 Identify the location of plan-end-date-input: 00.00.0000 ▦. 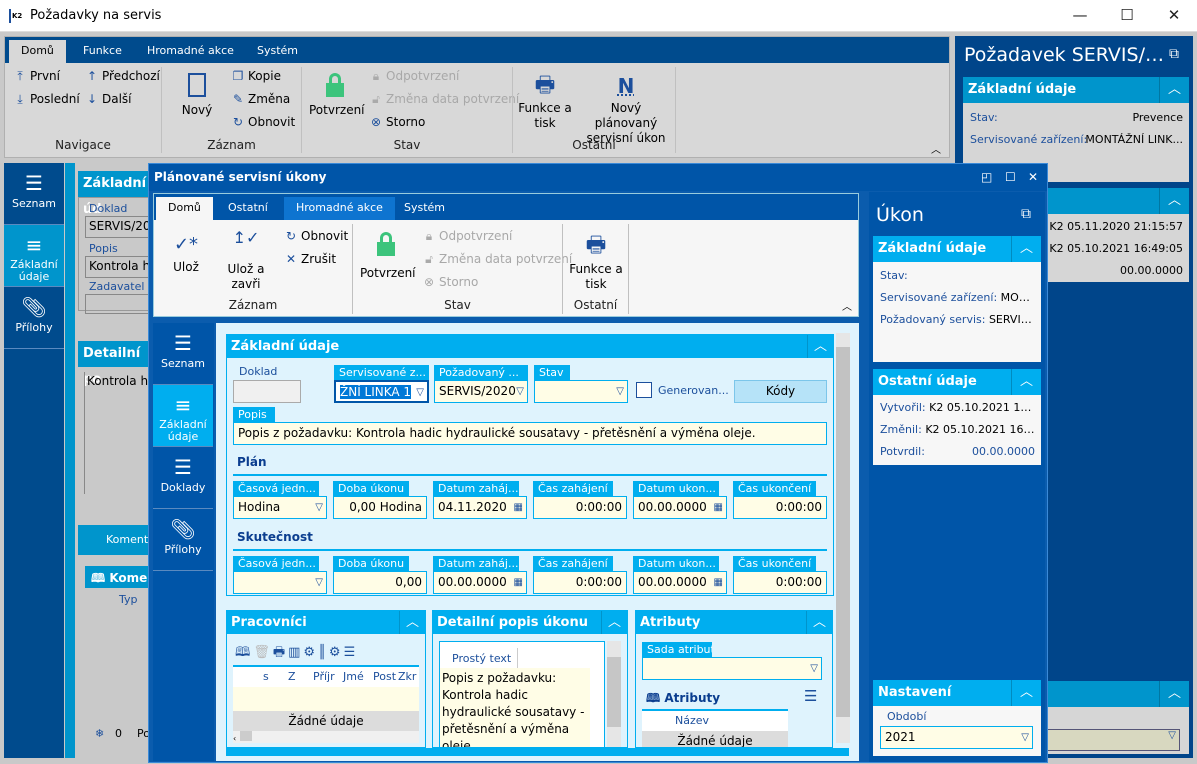
(680, 507).